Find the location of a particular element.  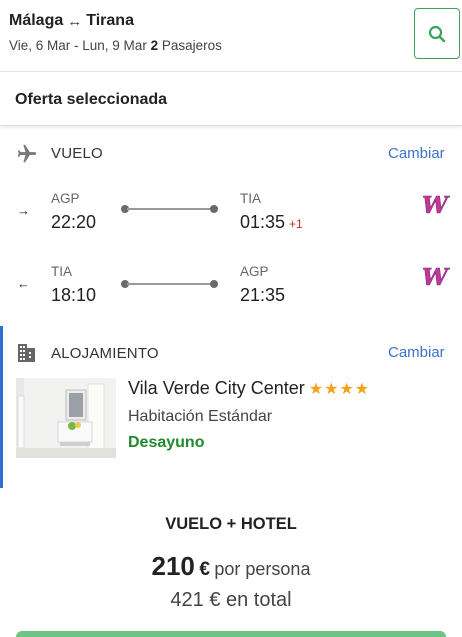

room-type: Habitación Estándar is located at coordinates (200, 416).